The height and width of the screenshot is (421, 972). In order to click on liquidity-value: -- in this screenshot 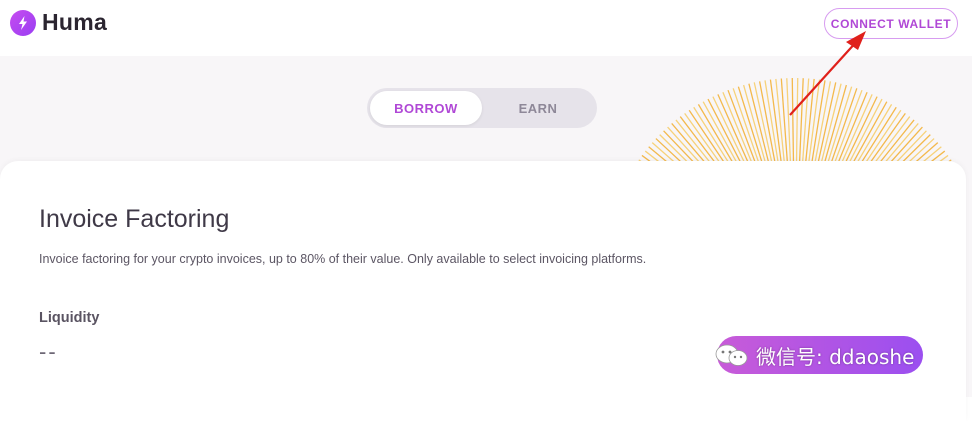, I will do `click(48, 351)`.